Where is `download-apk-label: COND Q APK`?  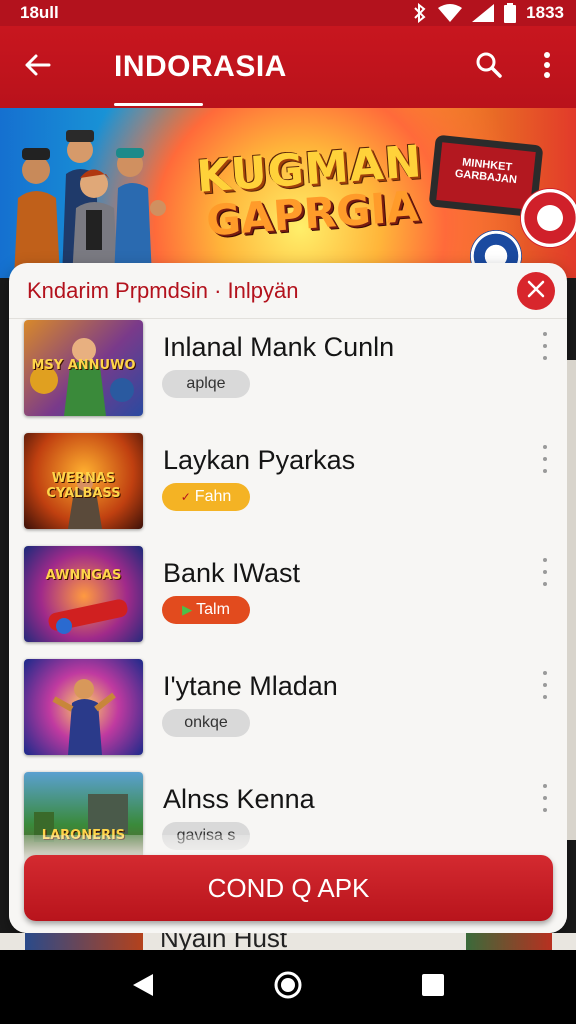 download-apk-label: COND Q APK is located at coordinates (288, 887).